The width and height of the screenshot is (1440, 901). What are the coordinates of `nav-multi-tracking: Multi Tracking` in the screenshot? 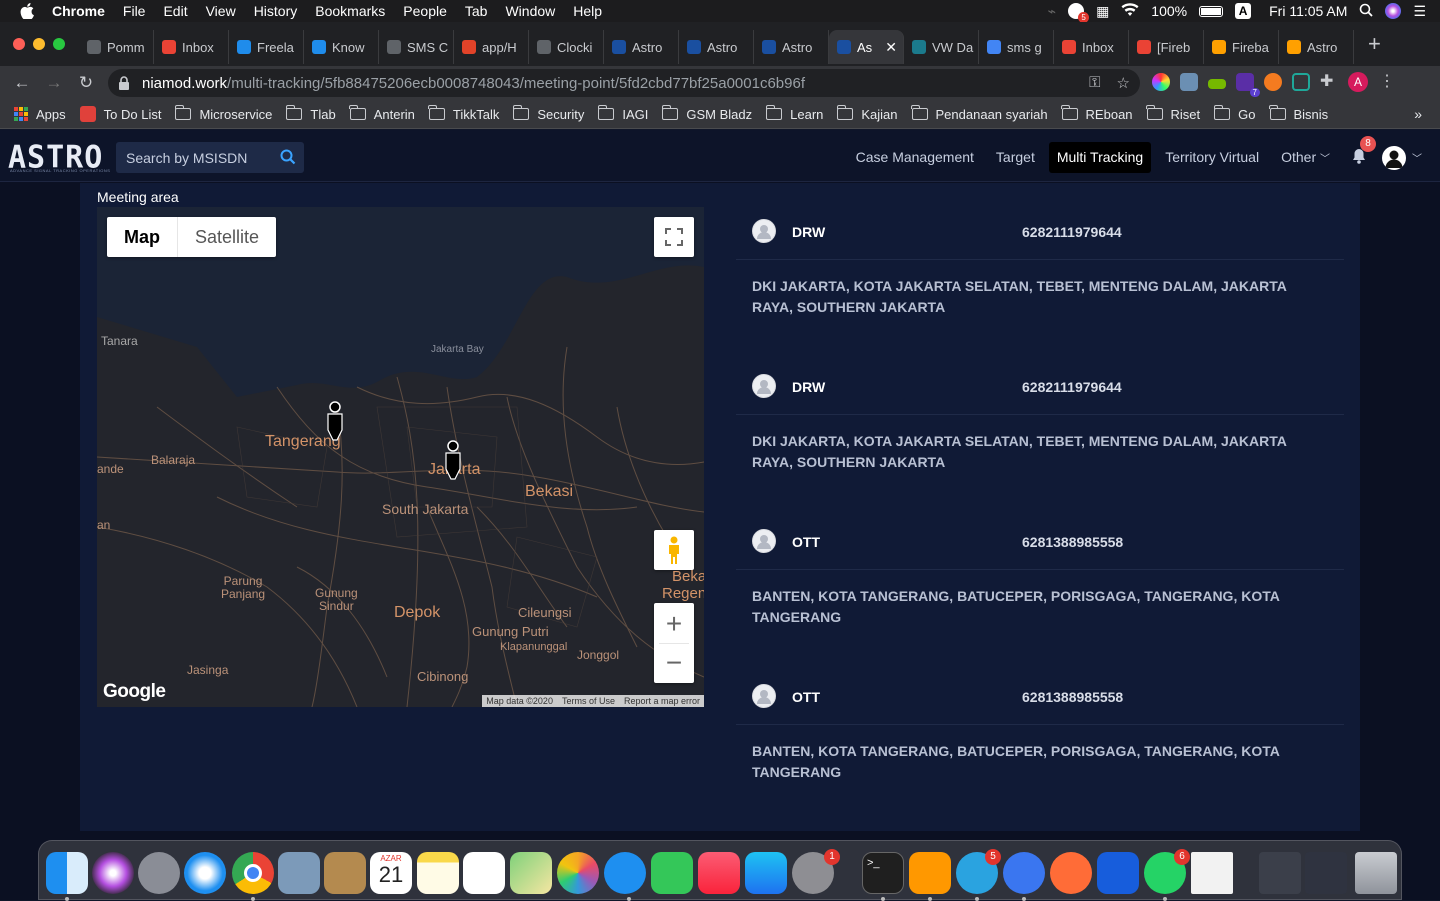 It's located at (1100, 157).